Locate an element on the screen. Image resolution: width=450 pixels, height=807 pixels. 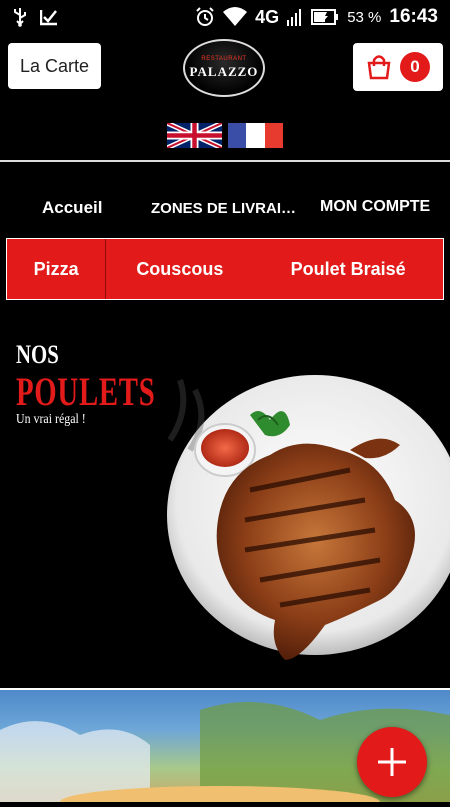
category-tabs: Pizza Couscous Poulet Braisé is located at coordinates (225, 269).